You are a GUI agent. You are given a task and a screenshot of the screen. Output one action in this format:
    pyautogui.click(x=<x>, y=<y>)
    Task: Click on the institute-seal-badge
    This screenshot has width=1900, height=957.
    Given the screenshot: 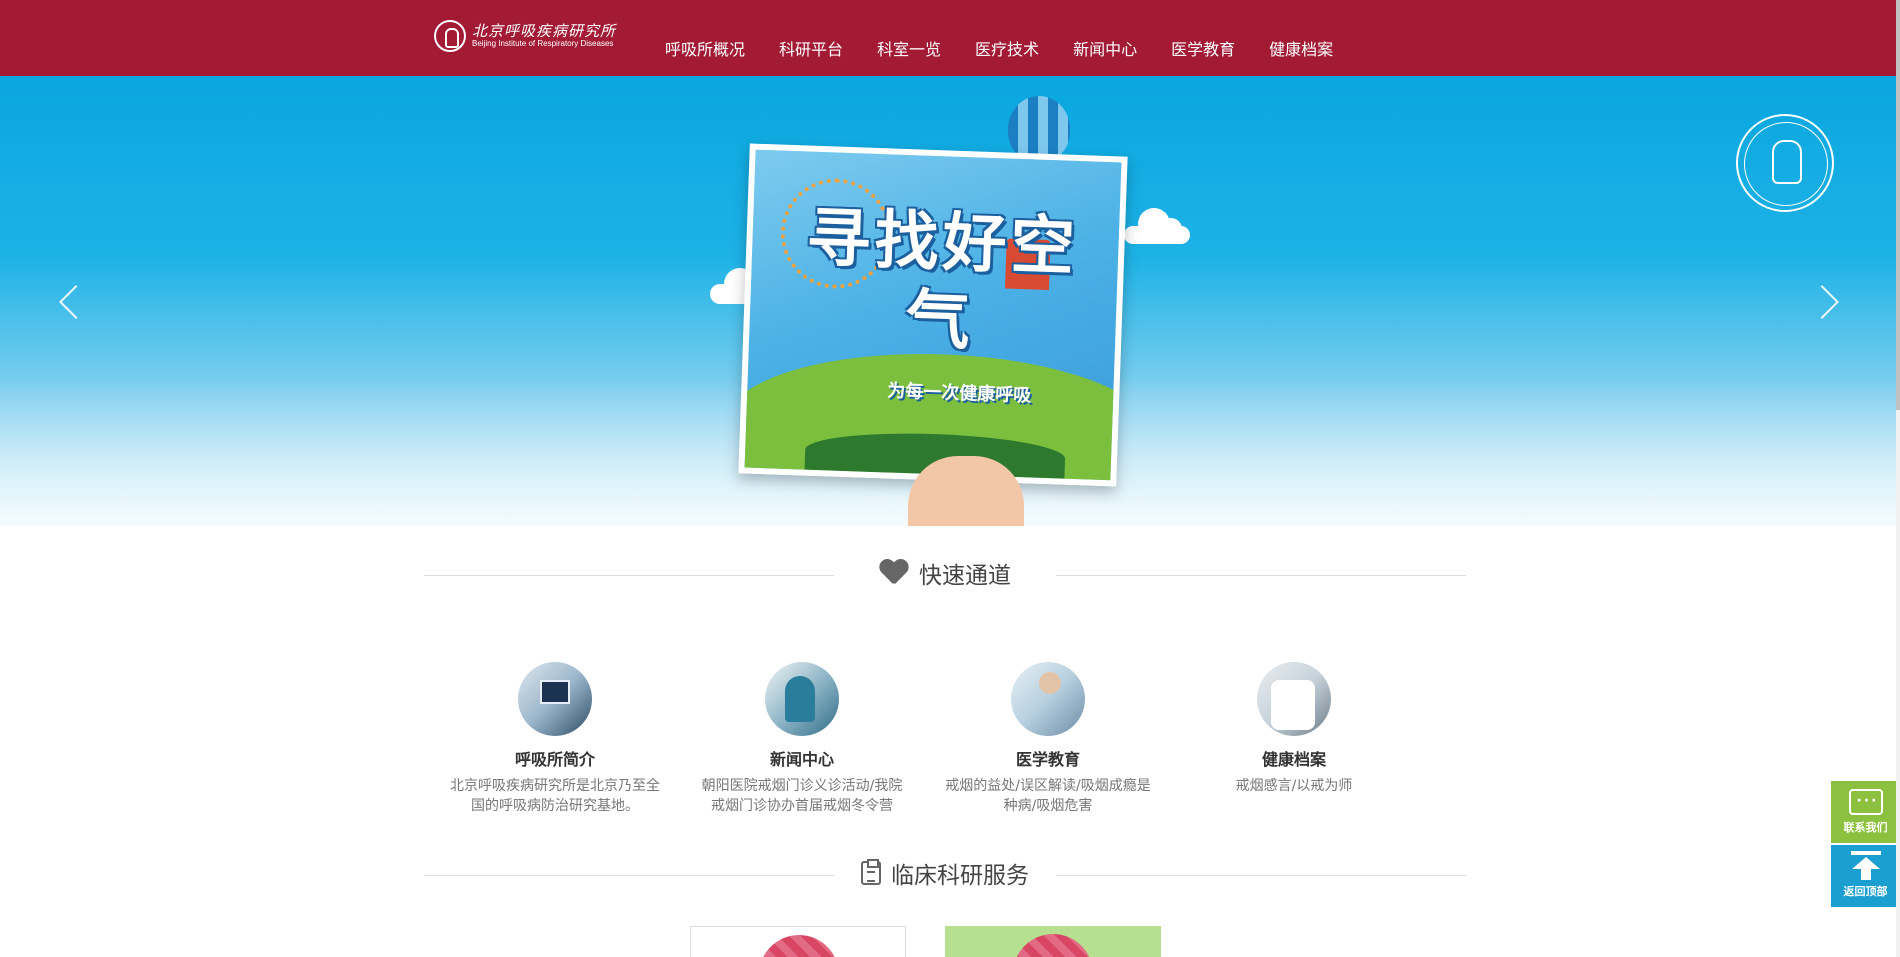 What is the action you would take?
    pyautogui.click(x=1785, y=163)
    